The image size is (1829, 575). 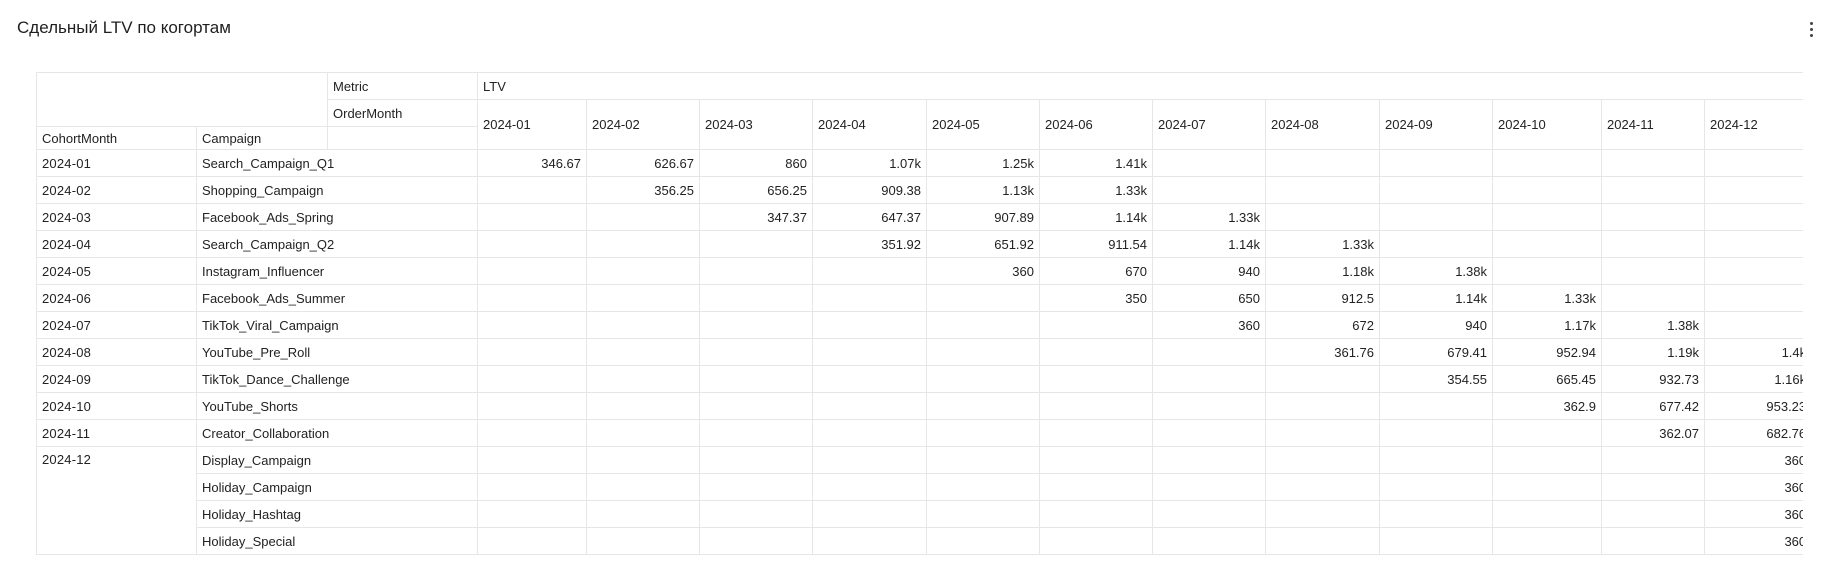 What do you see at coordinates (1653, 124) in the screenshot?
I see `column-header-month: 2024-11` at bounding box center [1653, 124].